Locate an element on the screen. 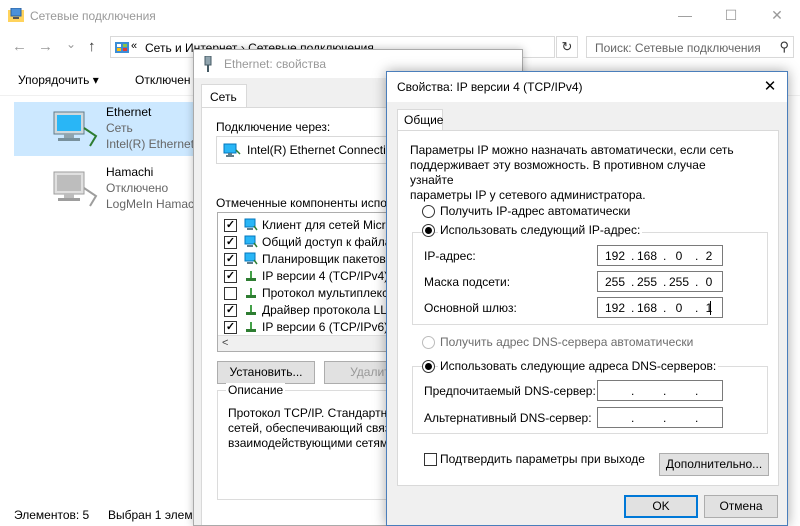 The image size is (800, 526). manual-ip-radio is located at coordinates (428, 230).